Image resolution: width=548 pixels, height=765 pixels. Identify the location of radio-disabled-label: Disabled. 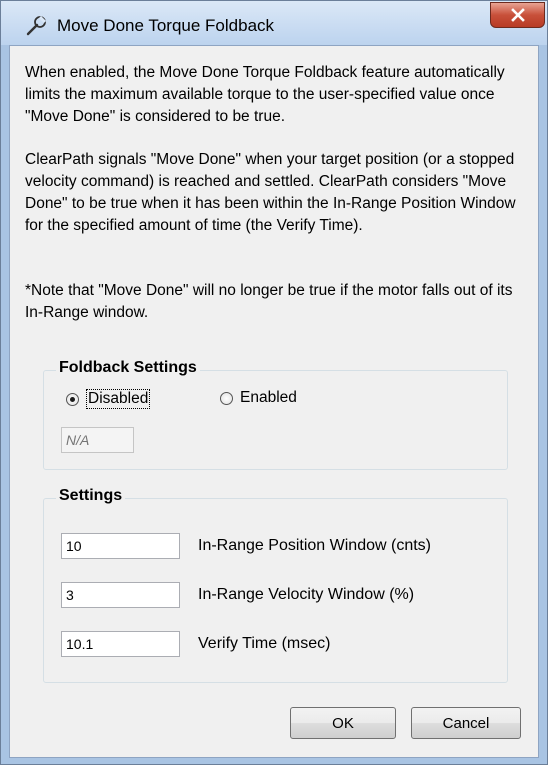
(118, 399).